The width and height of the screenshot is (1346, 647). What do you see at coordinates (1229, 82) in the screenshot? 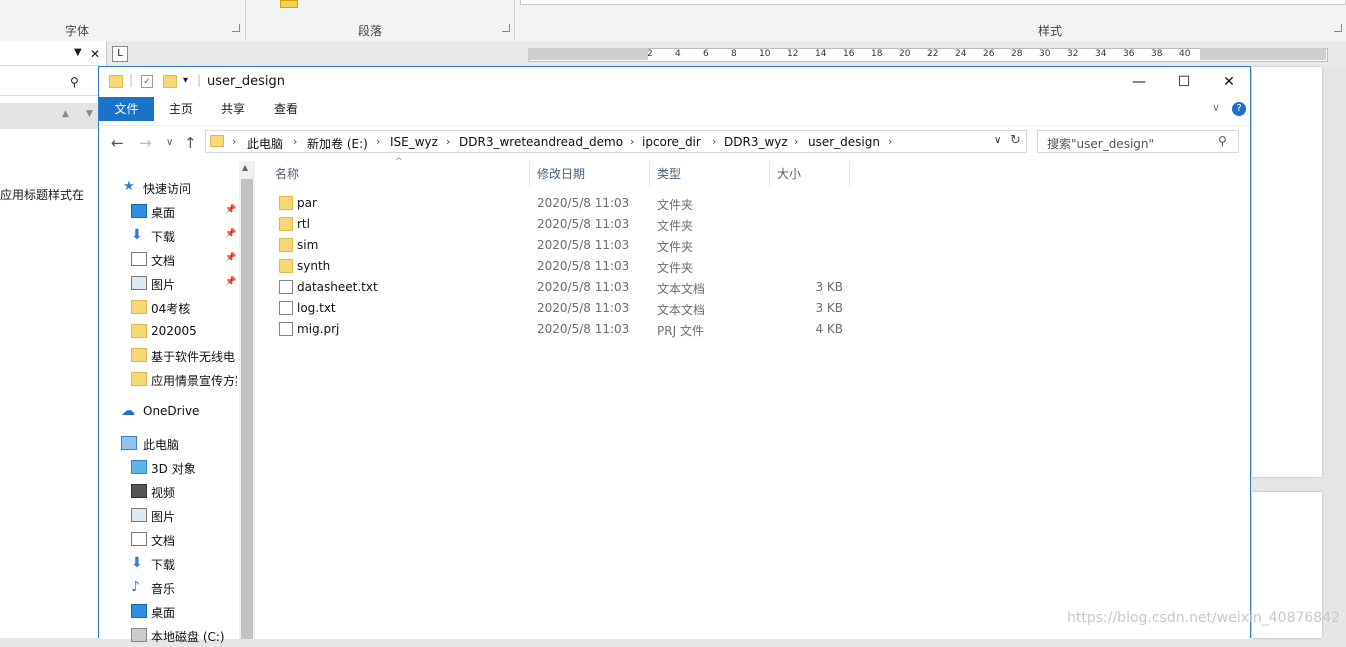
I see `close-button: ✕` at bounding box center [1229, 82].